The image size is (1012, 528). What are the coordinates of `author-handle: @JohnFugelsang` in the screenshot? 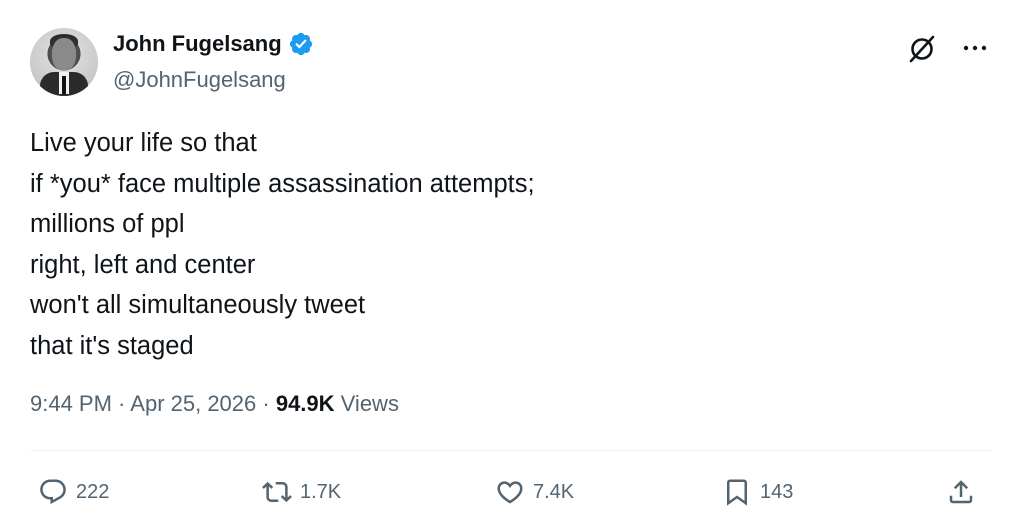 It's located at (199, 80).